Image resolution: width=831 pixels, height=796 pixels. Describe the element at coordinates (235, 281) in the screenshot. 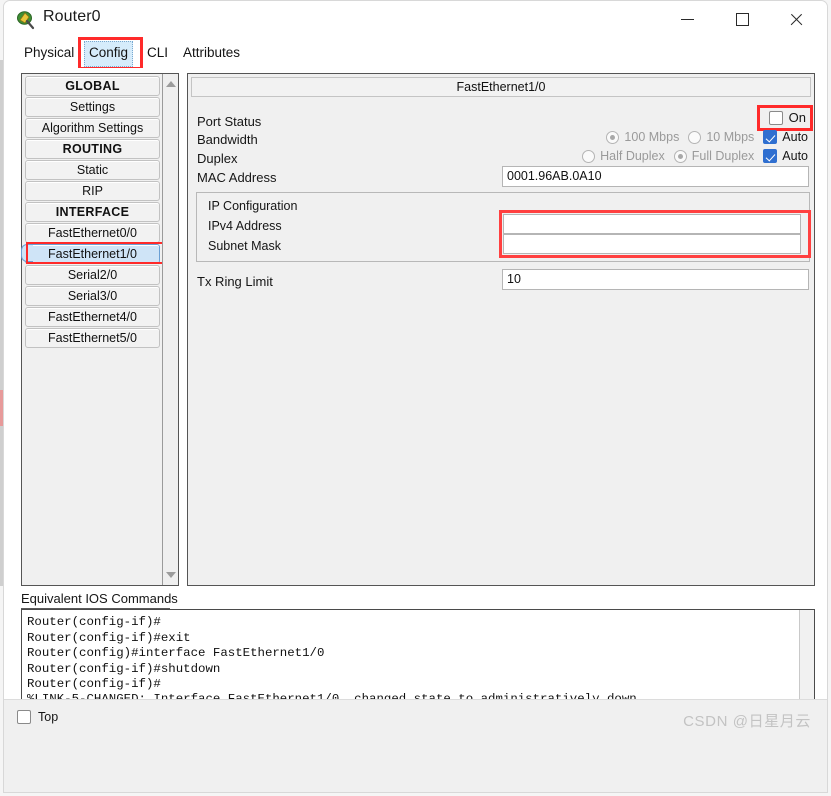

I see `label-tx-ring-limit: Tx Ring Limit` at that location.